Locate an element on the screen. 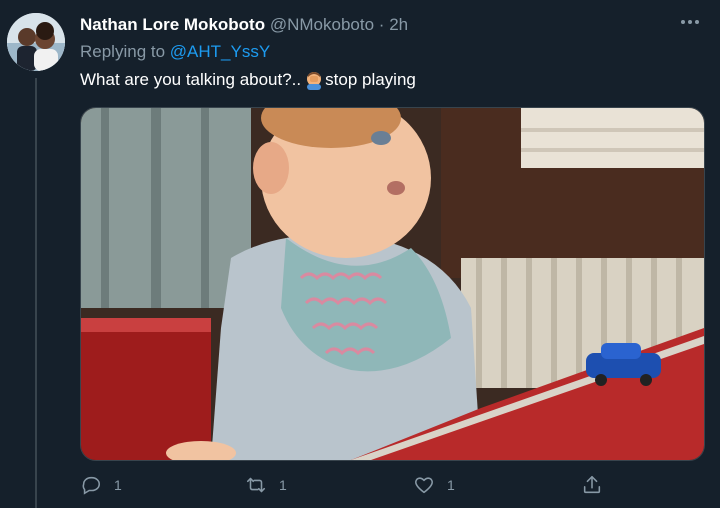 The height and width of the screenshot is (508, 720). avatar is located at coordinates (36, 42).